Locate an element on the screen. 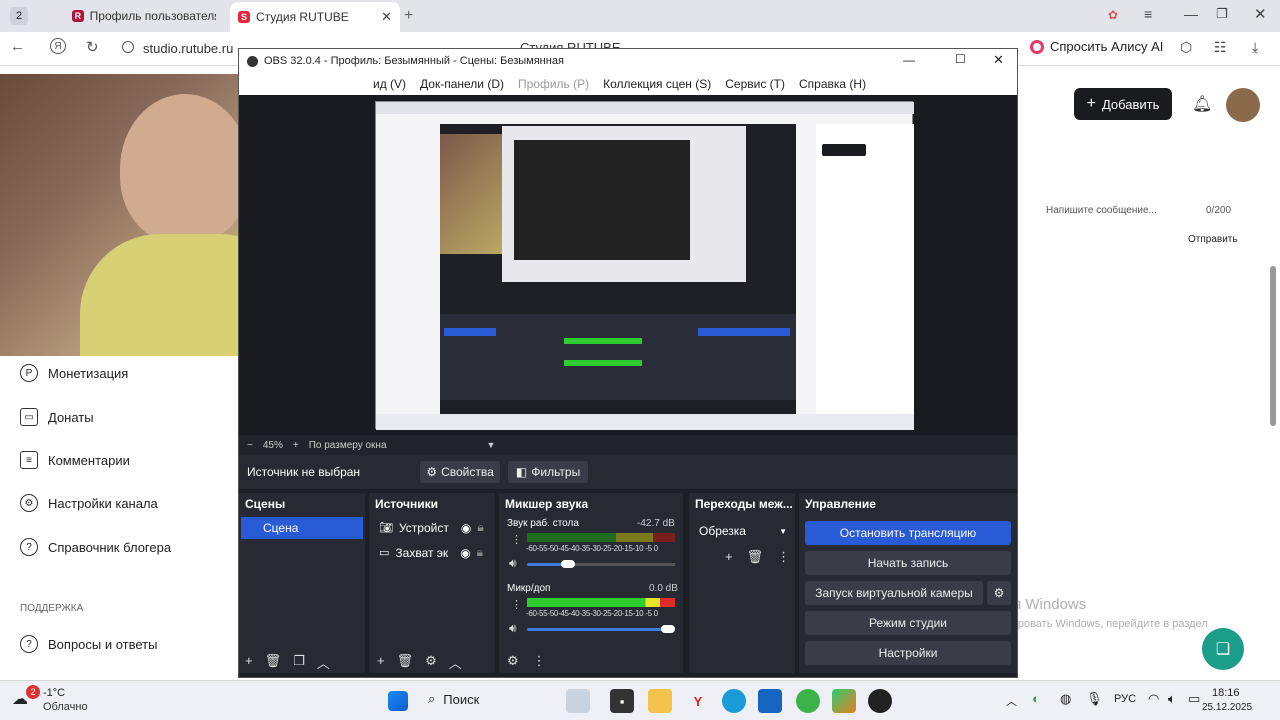 The height and width of the screenshot is (720, 1280). alice-button: Спросить Алису AI is located at coordinates (1096, 46).